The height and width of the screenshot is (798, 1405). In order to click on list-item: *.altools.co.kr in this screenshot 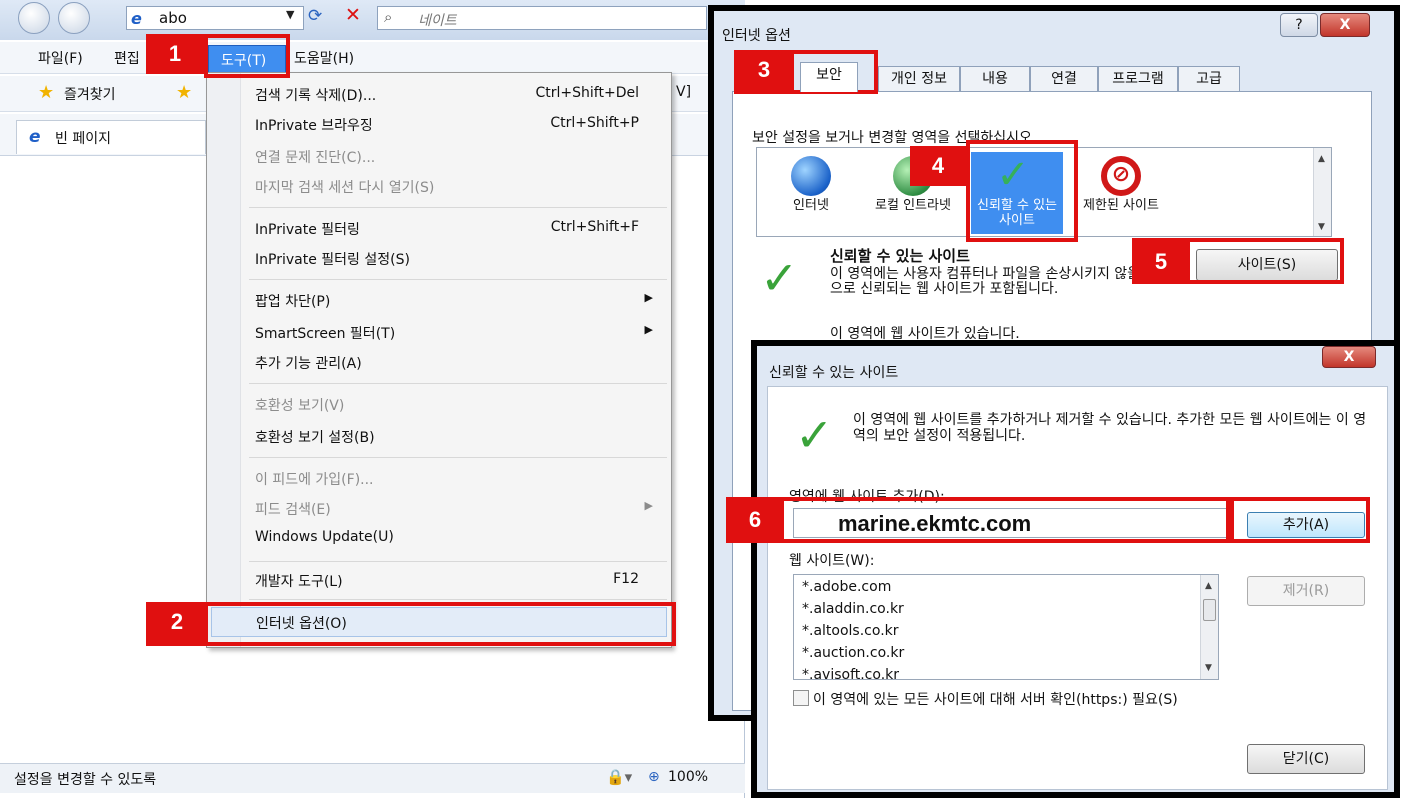, I will do `click(850, 631)`.